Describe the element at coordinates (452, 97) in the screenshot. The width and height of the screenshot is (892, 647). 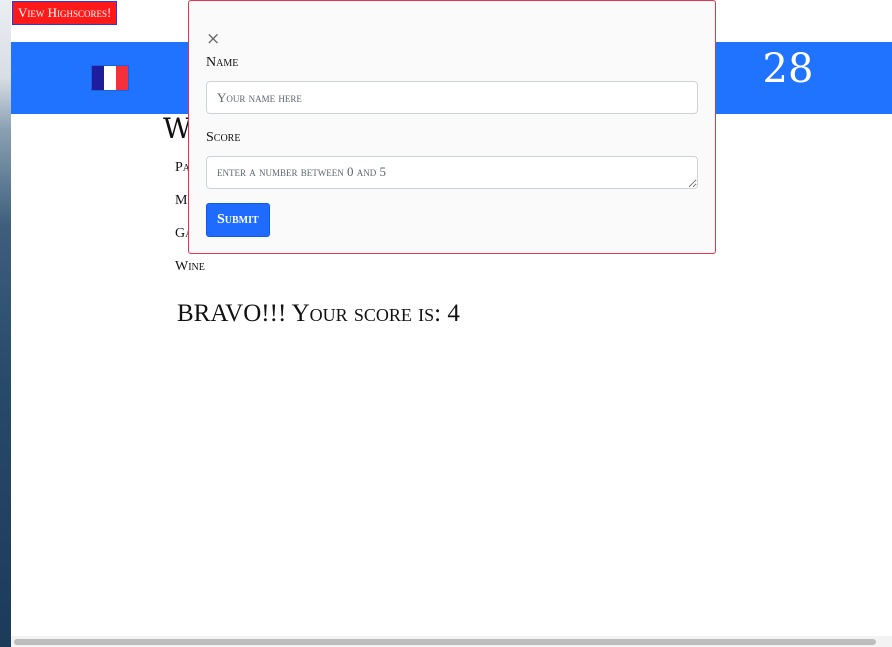
I see `name-input` at that location.